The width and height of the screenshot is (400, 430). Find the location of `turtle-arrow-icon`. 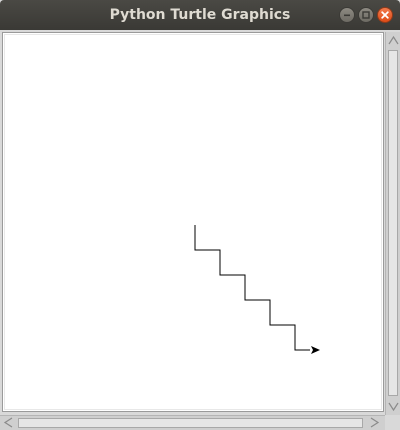

turtle-arrow-icon is located at coordinates (315, 350).